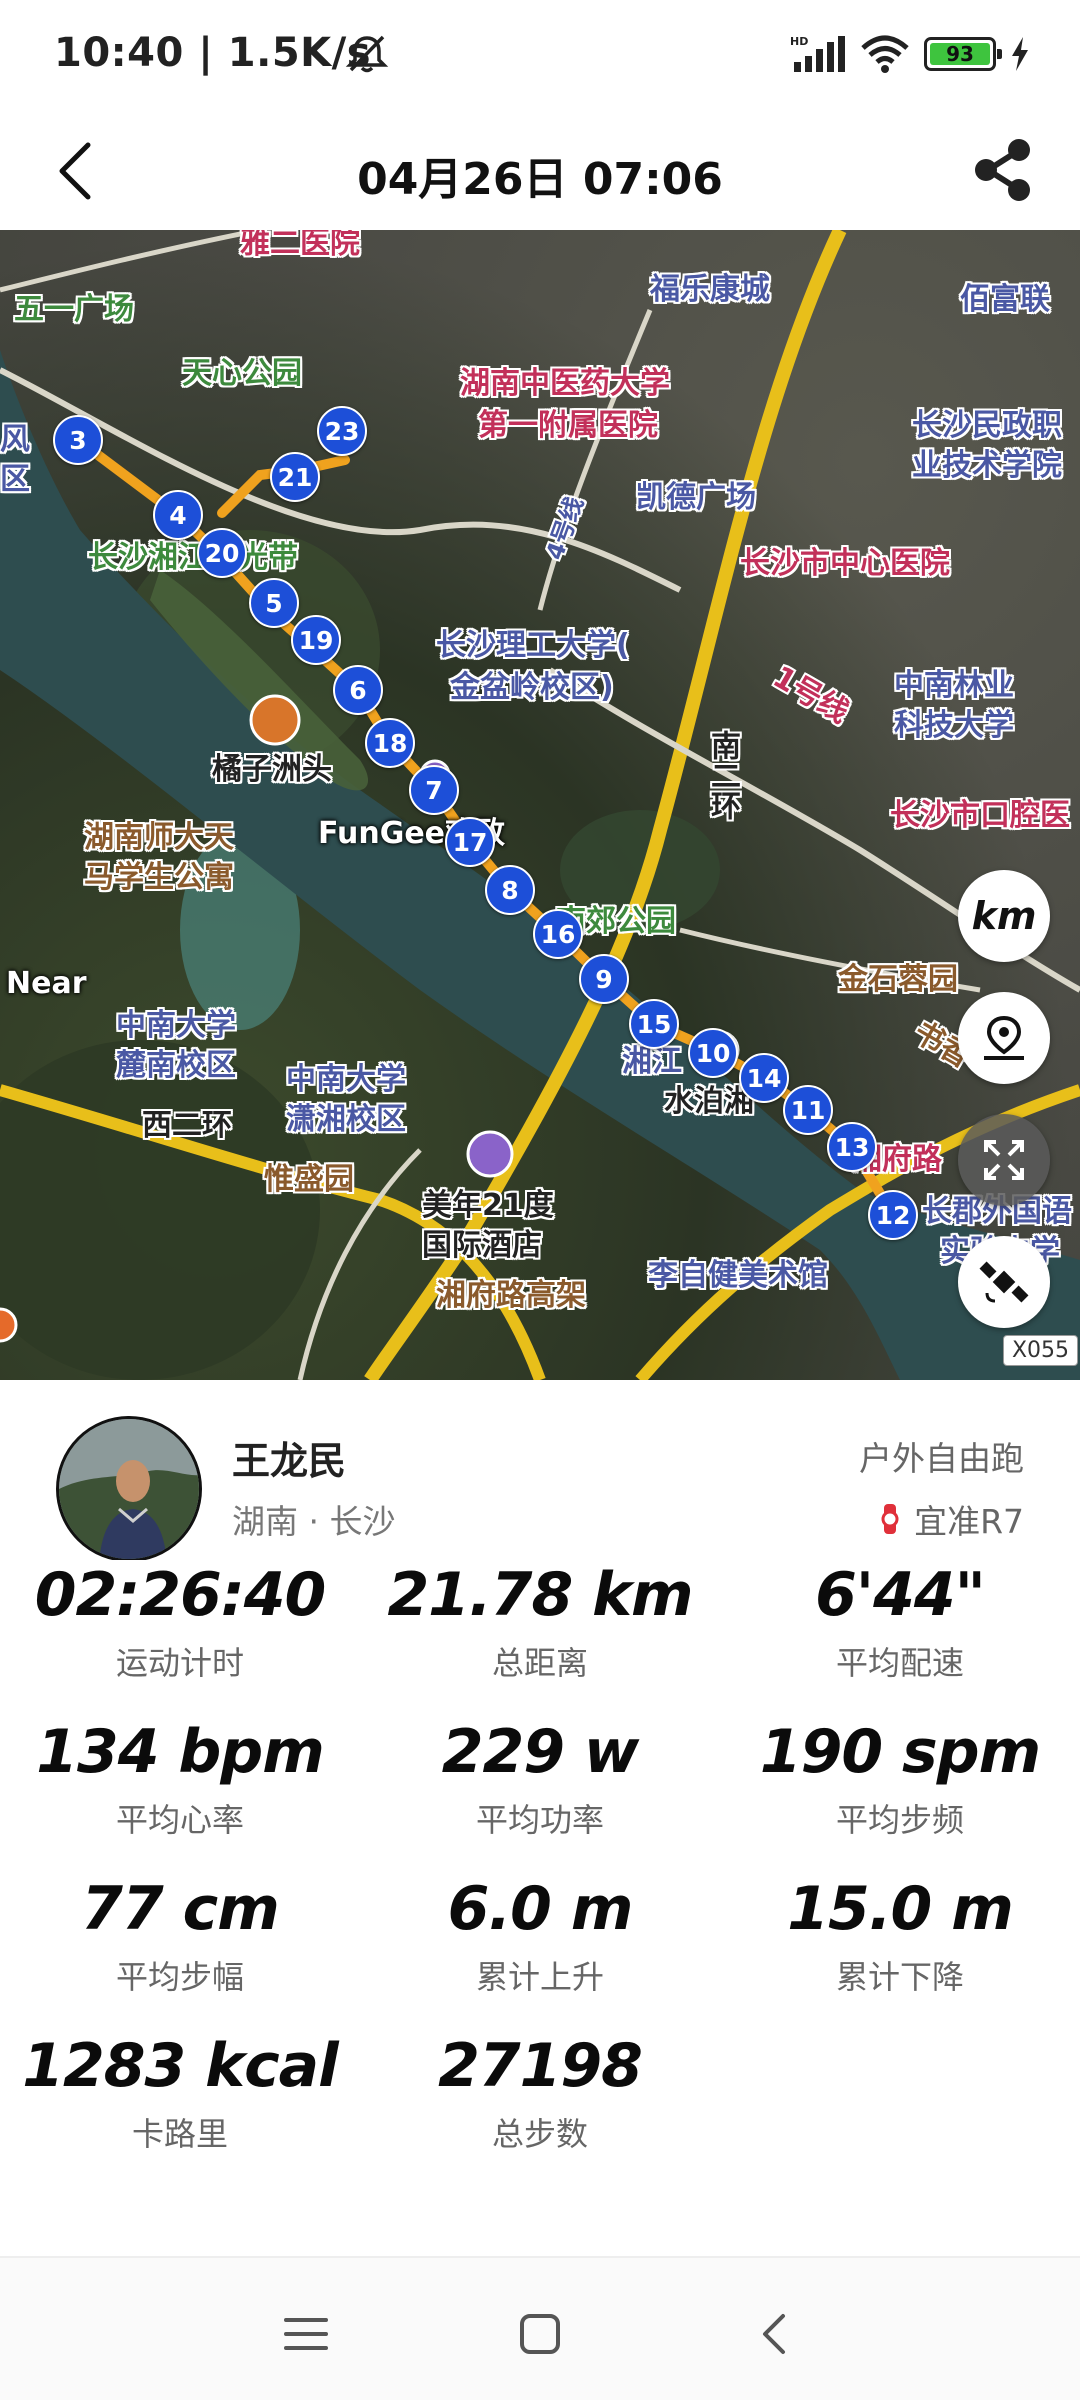 This screenshot has width=1080, height=2400. What do you see at coordinates (885, 54) in the screenshot?
I see `wifi-icon` at bounding box center [885, 54].